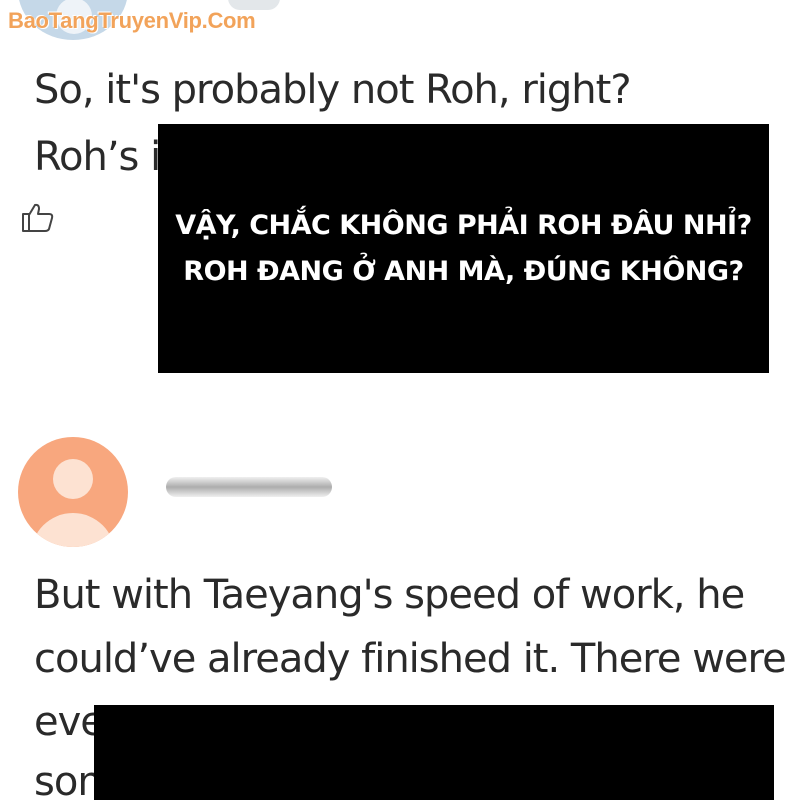 The height and width of the screenshot is (812, 800). I want to click on comment-text-line: So, it's probably not Roh, right?, so click(333, 90).